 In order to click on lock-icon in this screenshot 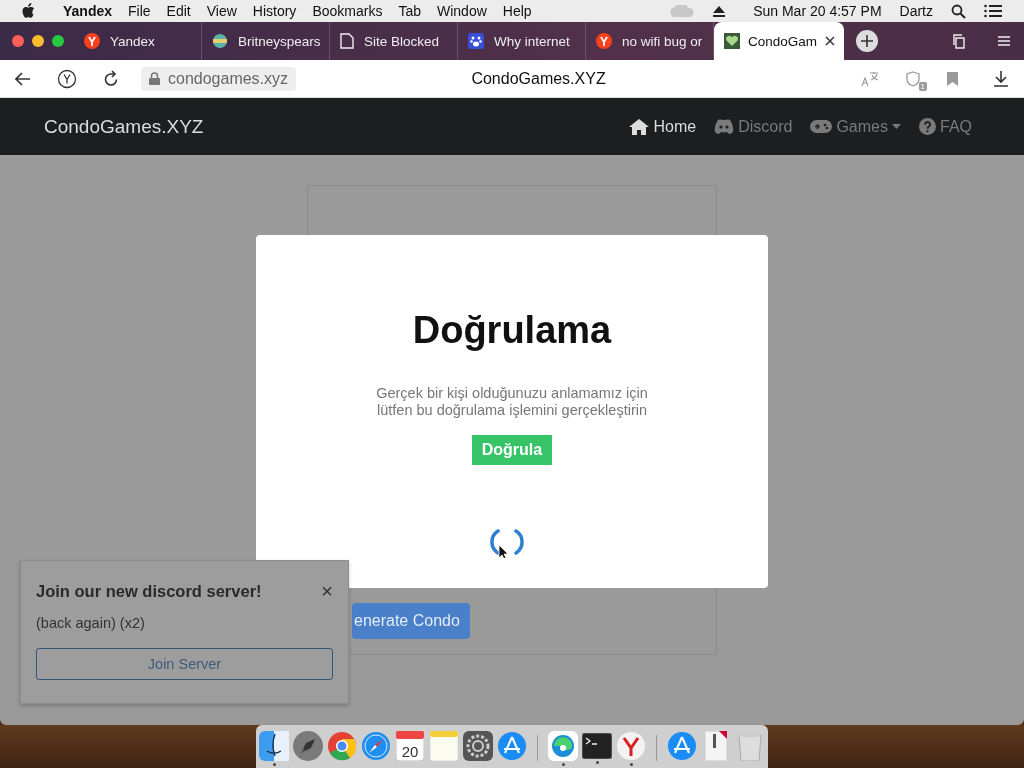, I will do `click(154, 78)`.